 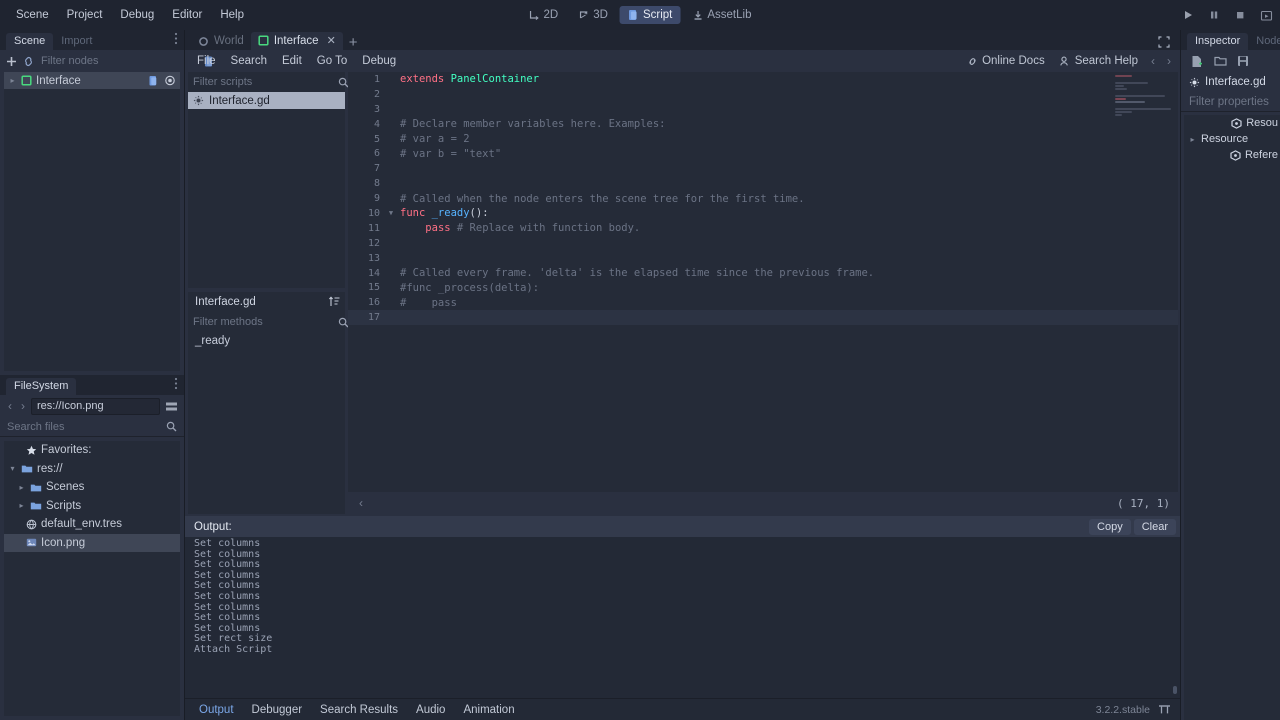 I want to click on mode-button-3d: 3D, so click(x=593, y=15).